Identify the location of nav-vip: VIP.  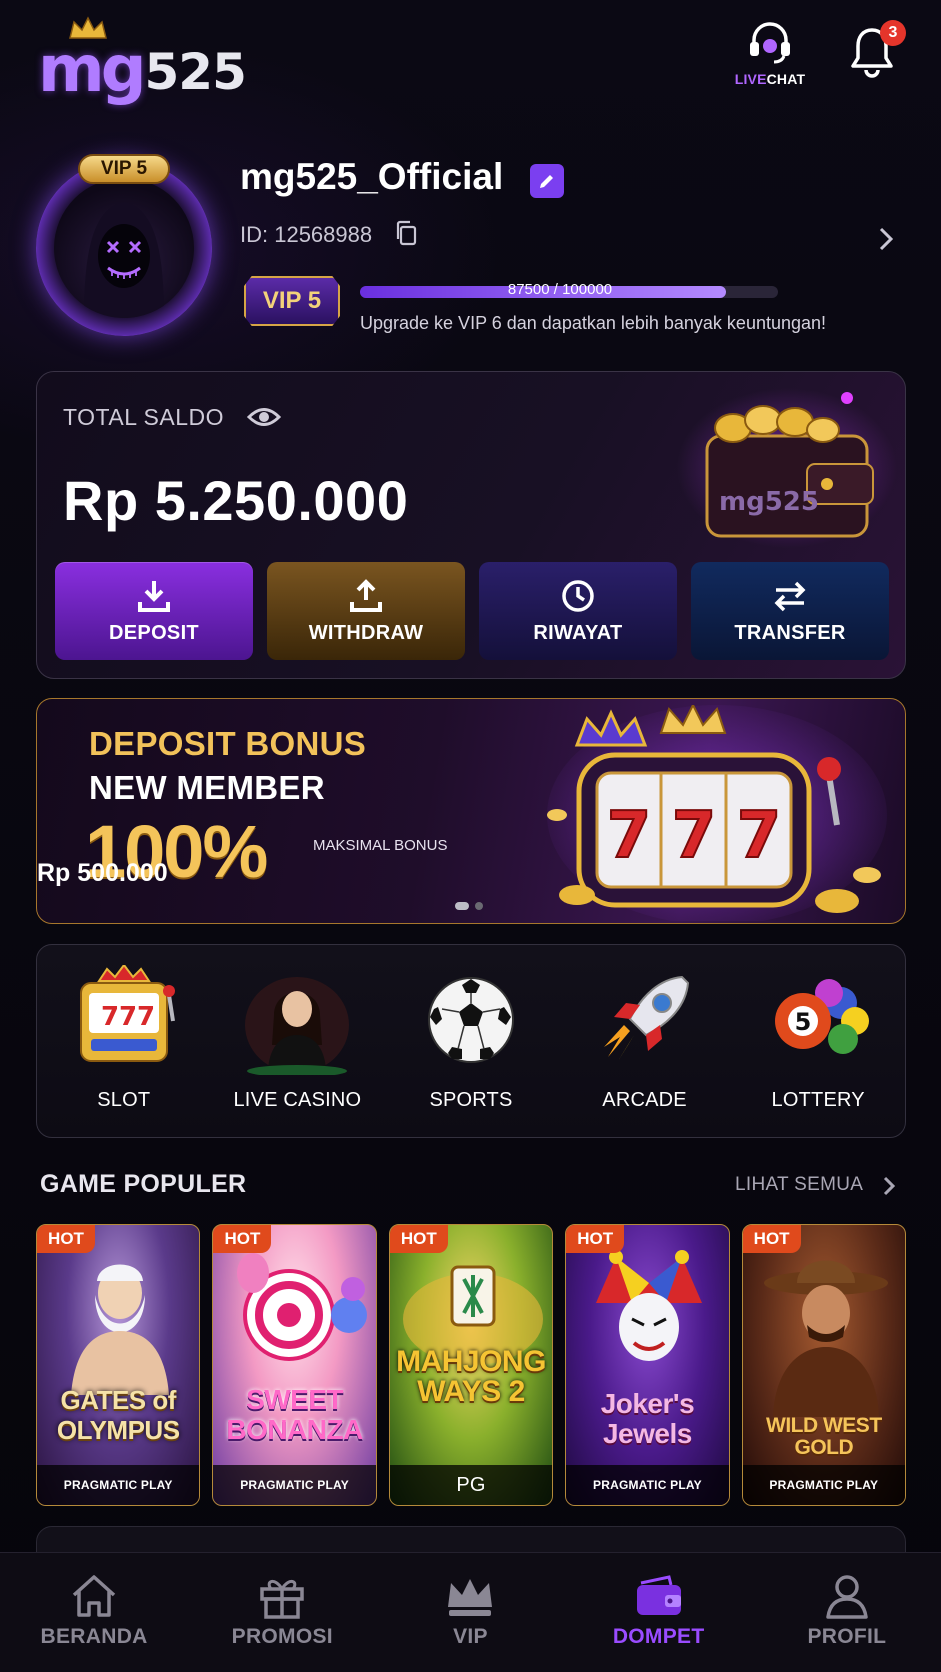
(470, 1611).